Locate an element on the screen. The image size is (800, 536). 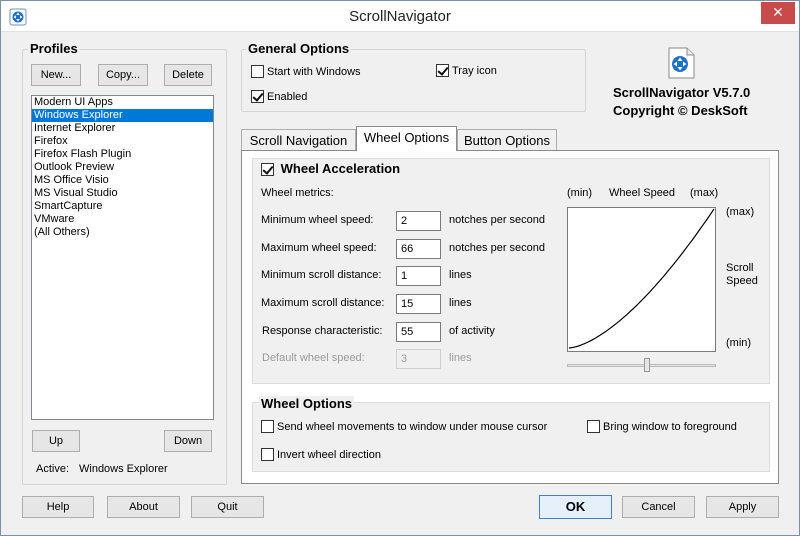
title-bar: ScrollNavigator ✕ is located at coordinates (400, 16).